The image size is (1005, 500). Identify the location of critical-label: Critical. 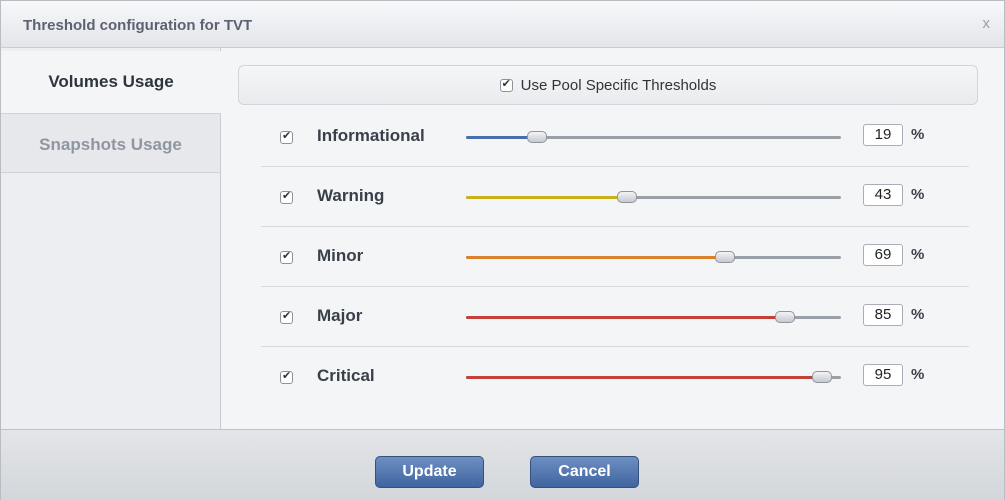
(346, 375).